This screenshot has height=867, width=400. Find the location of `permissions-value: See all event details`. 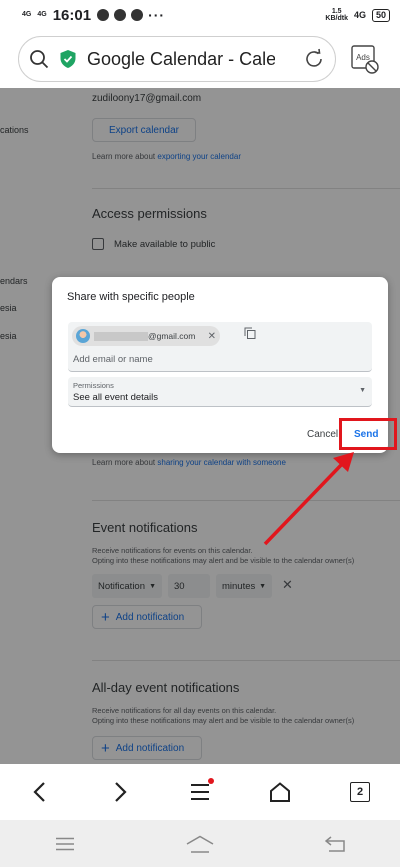

permissions-value: See all event details is located at coordinates (116, 397).